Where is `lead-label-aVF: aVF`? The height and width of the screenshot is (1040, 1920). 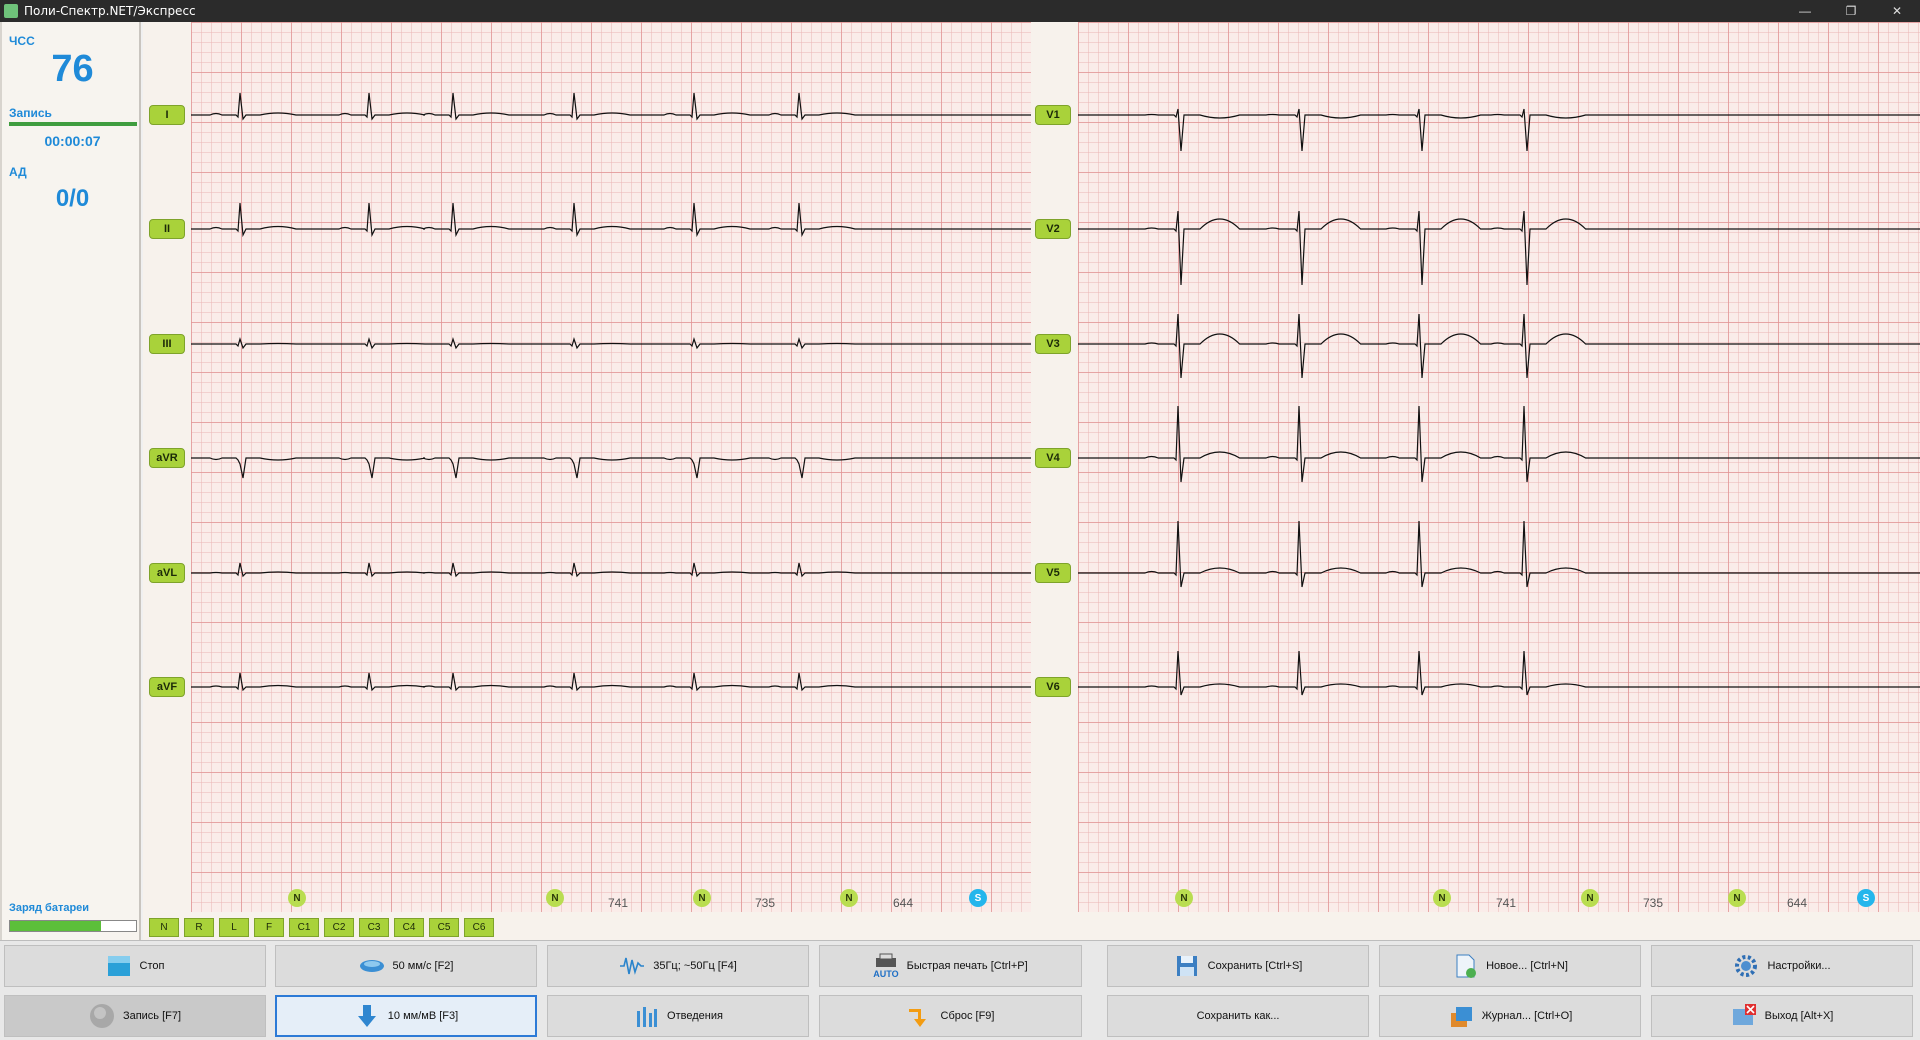 lead-label-aVF: aVF is located at coordinates (167, 687).